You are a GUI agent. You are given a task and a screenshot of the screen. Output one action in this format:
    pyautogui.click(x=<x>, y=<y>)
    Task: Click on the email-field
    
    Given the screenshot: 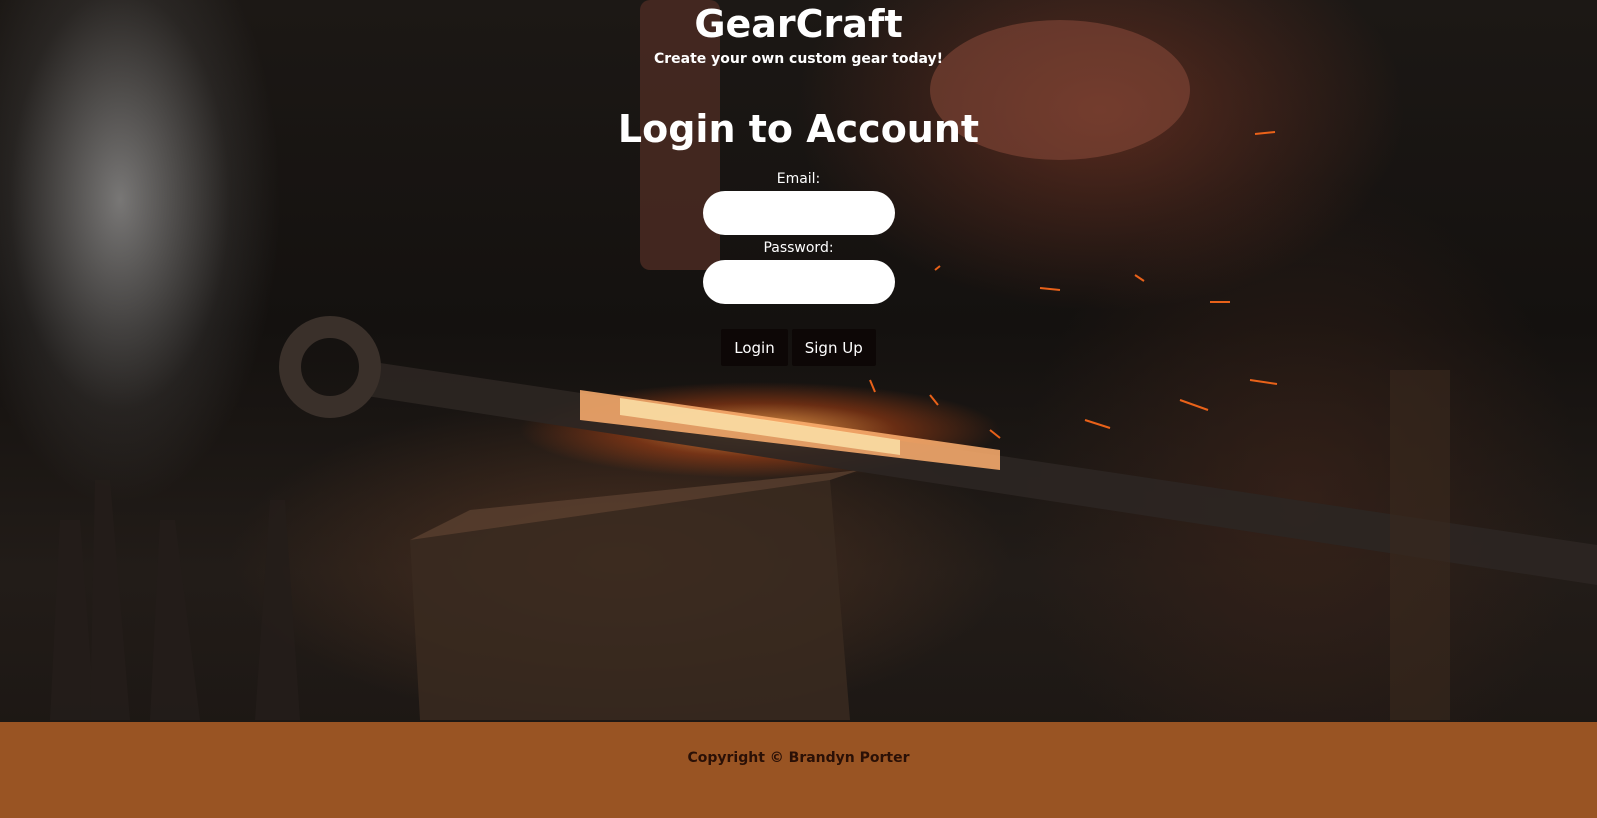 What is the action you would take?
    pyautogui.click(x=798, y=213)
    